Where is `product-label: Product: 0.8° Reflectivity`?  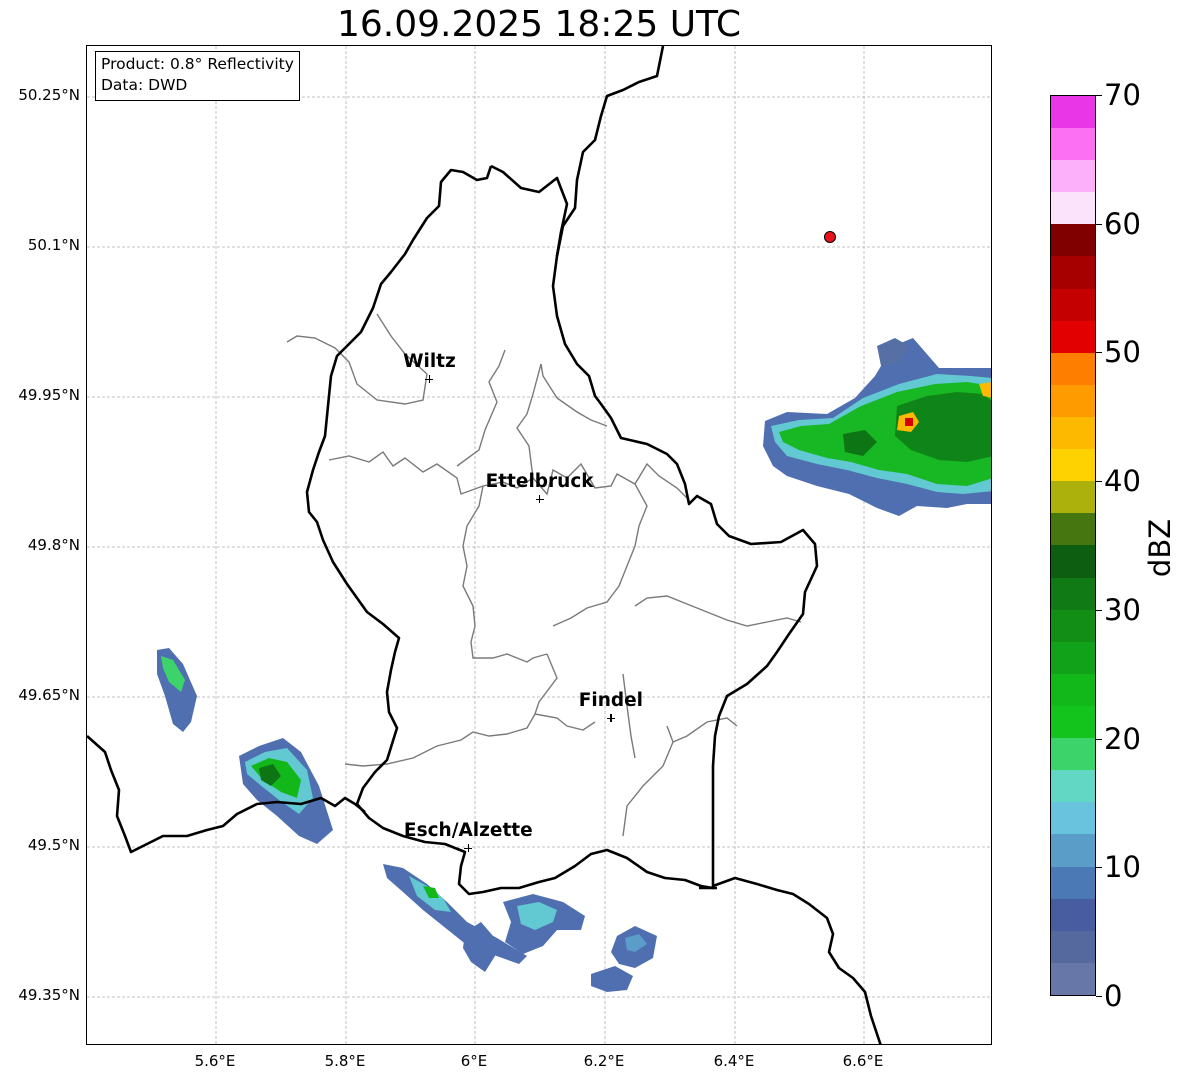
product-label: Product: 0.8° Reflectivity is located at coordinates (197, 64).